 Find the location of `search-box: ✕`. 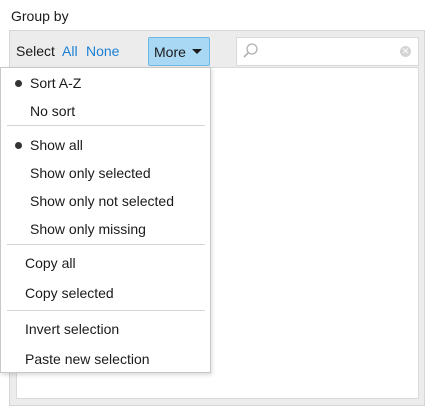

search-box: ✕ is located at coordinates (327, 51).